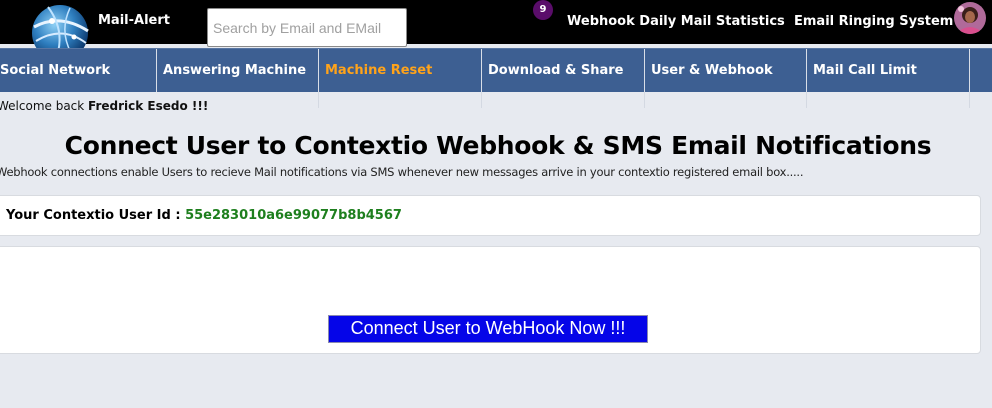  What do you see at coordinates (61, 28) in the screenshot?
I see `globe-logo-icon` at bounding box center [61, 28].